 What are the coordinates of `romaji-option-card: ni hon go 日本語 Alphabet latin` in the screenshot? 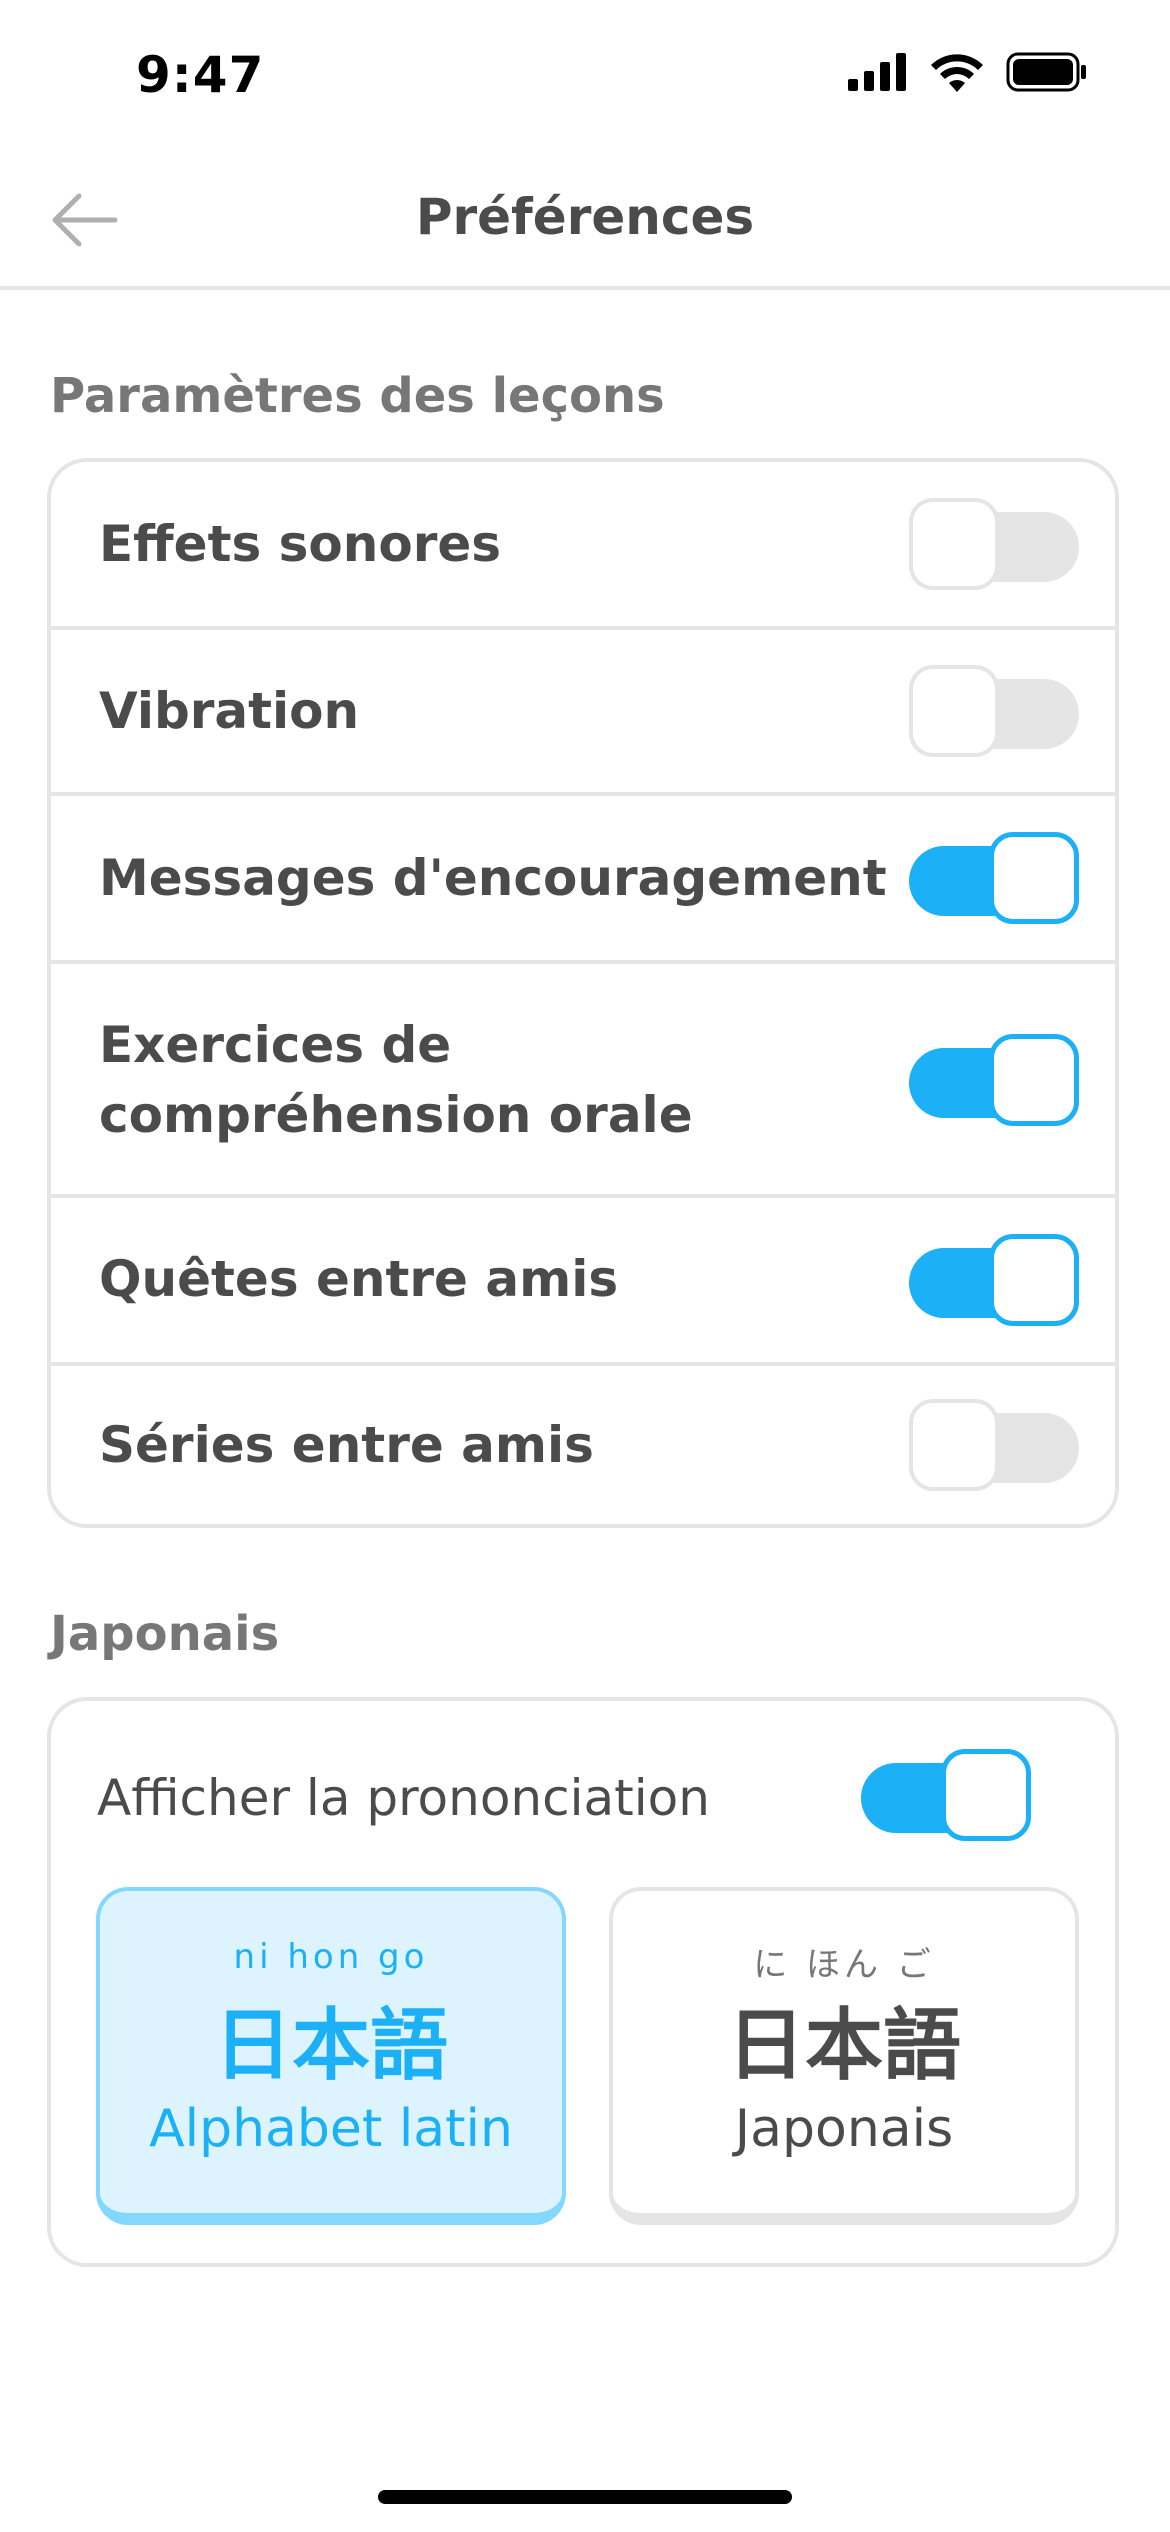 It's located at (331, 2056).